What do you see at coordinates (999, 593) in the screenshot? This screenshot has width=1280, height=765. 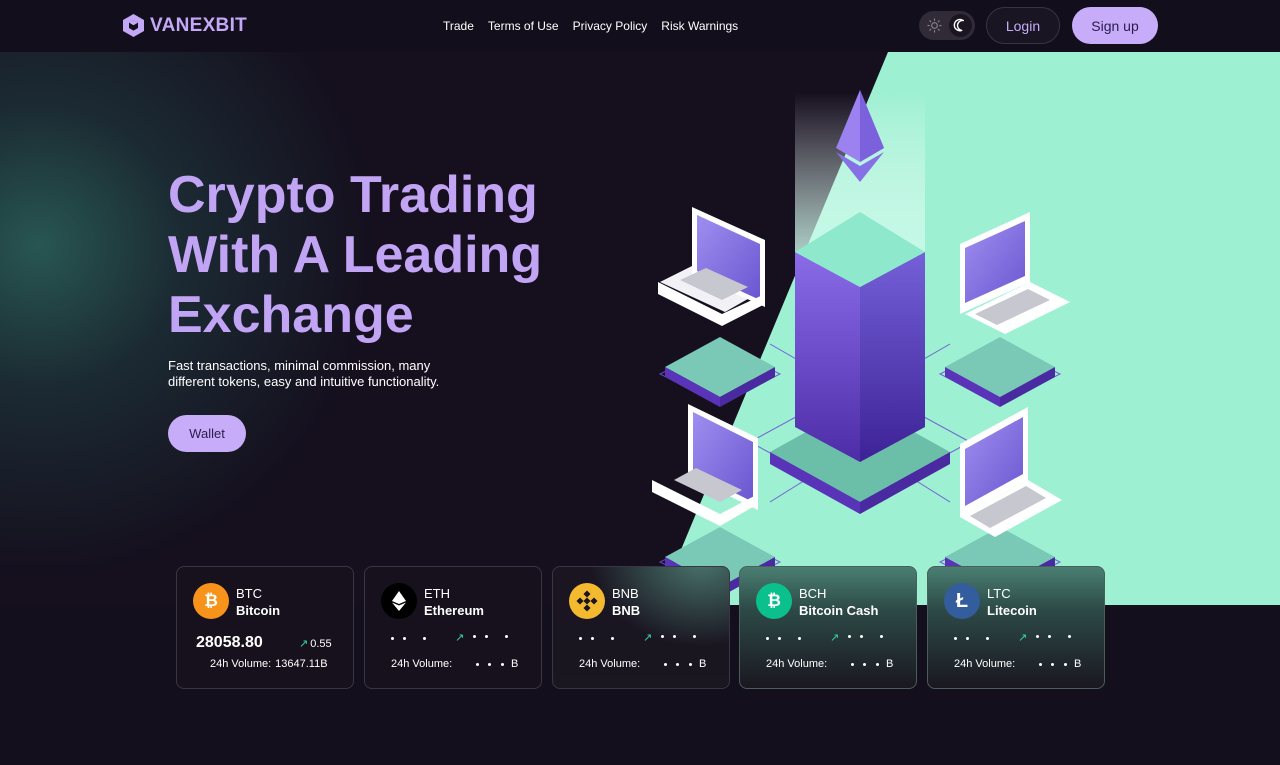 I see `coin-symbol: LTC` at bounding box center [999, 593].